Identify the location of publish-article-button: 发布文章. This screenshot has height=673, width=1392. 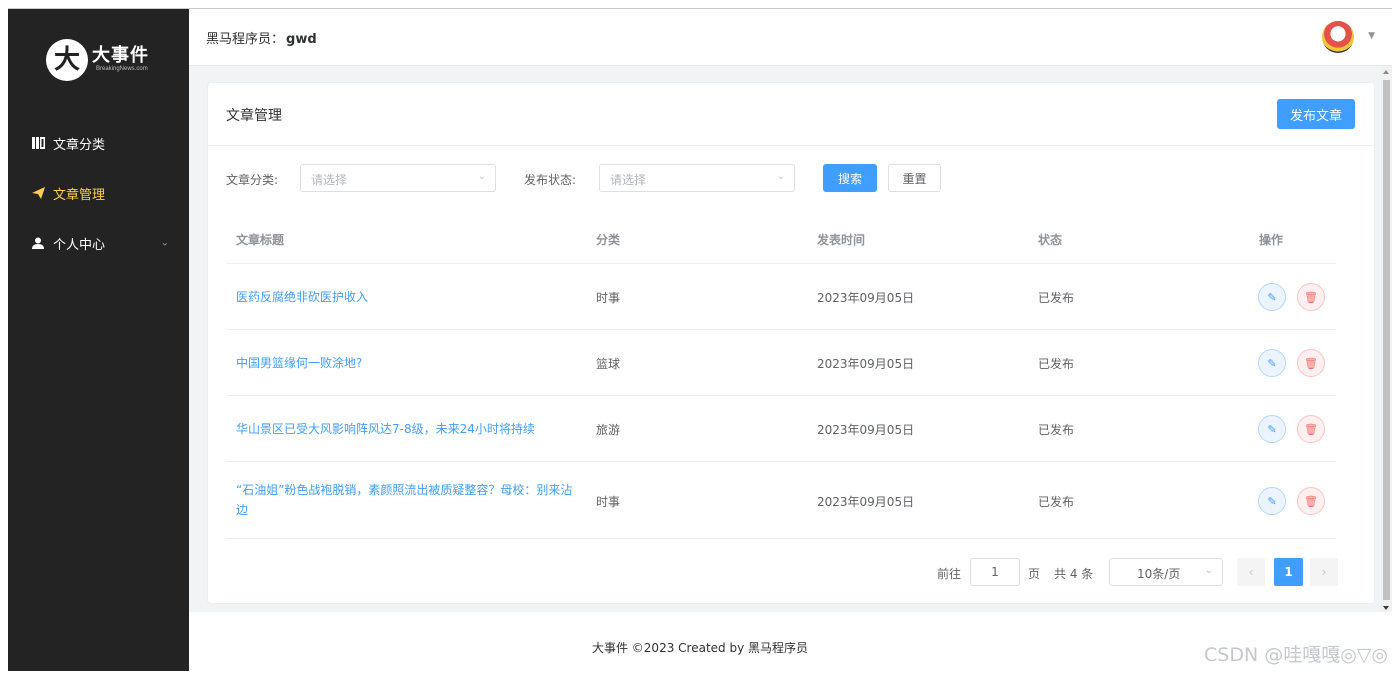
(1316, 114).